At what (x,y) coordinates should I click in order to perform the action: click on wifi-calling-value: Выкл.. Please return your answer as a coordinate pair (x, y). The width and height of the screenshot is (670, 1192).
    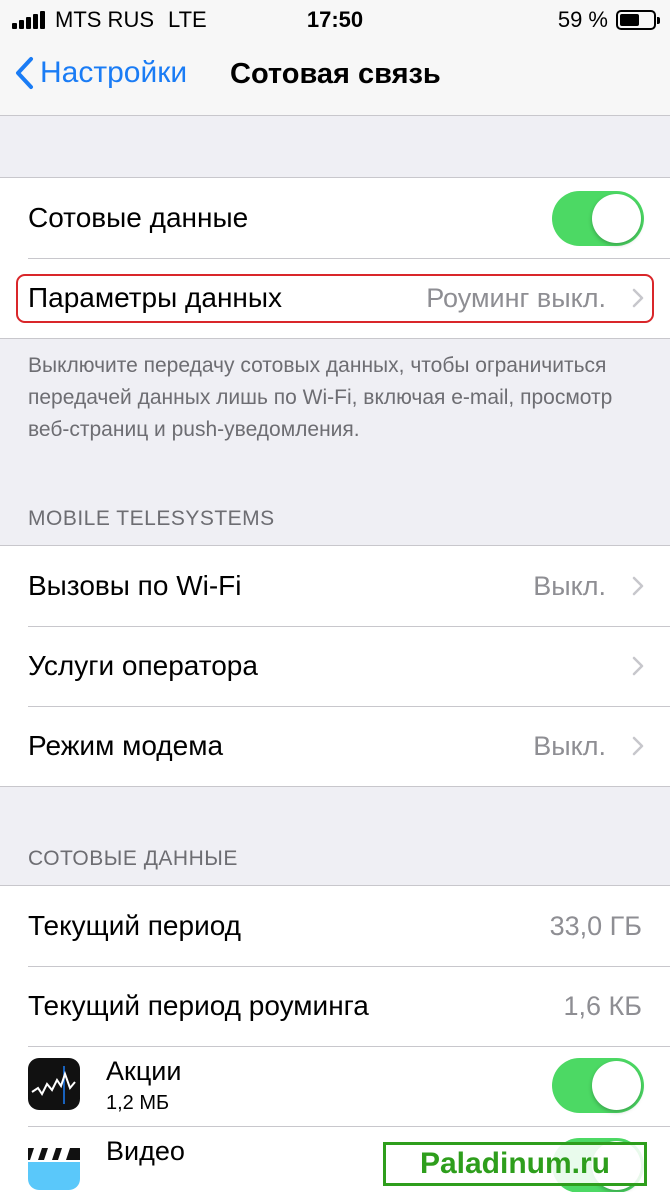
    Looking at the image, I should click on (569, 585).